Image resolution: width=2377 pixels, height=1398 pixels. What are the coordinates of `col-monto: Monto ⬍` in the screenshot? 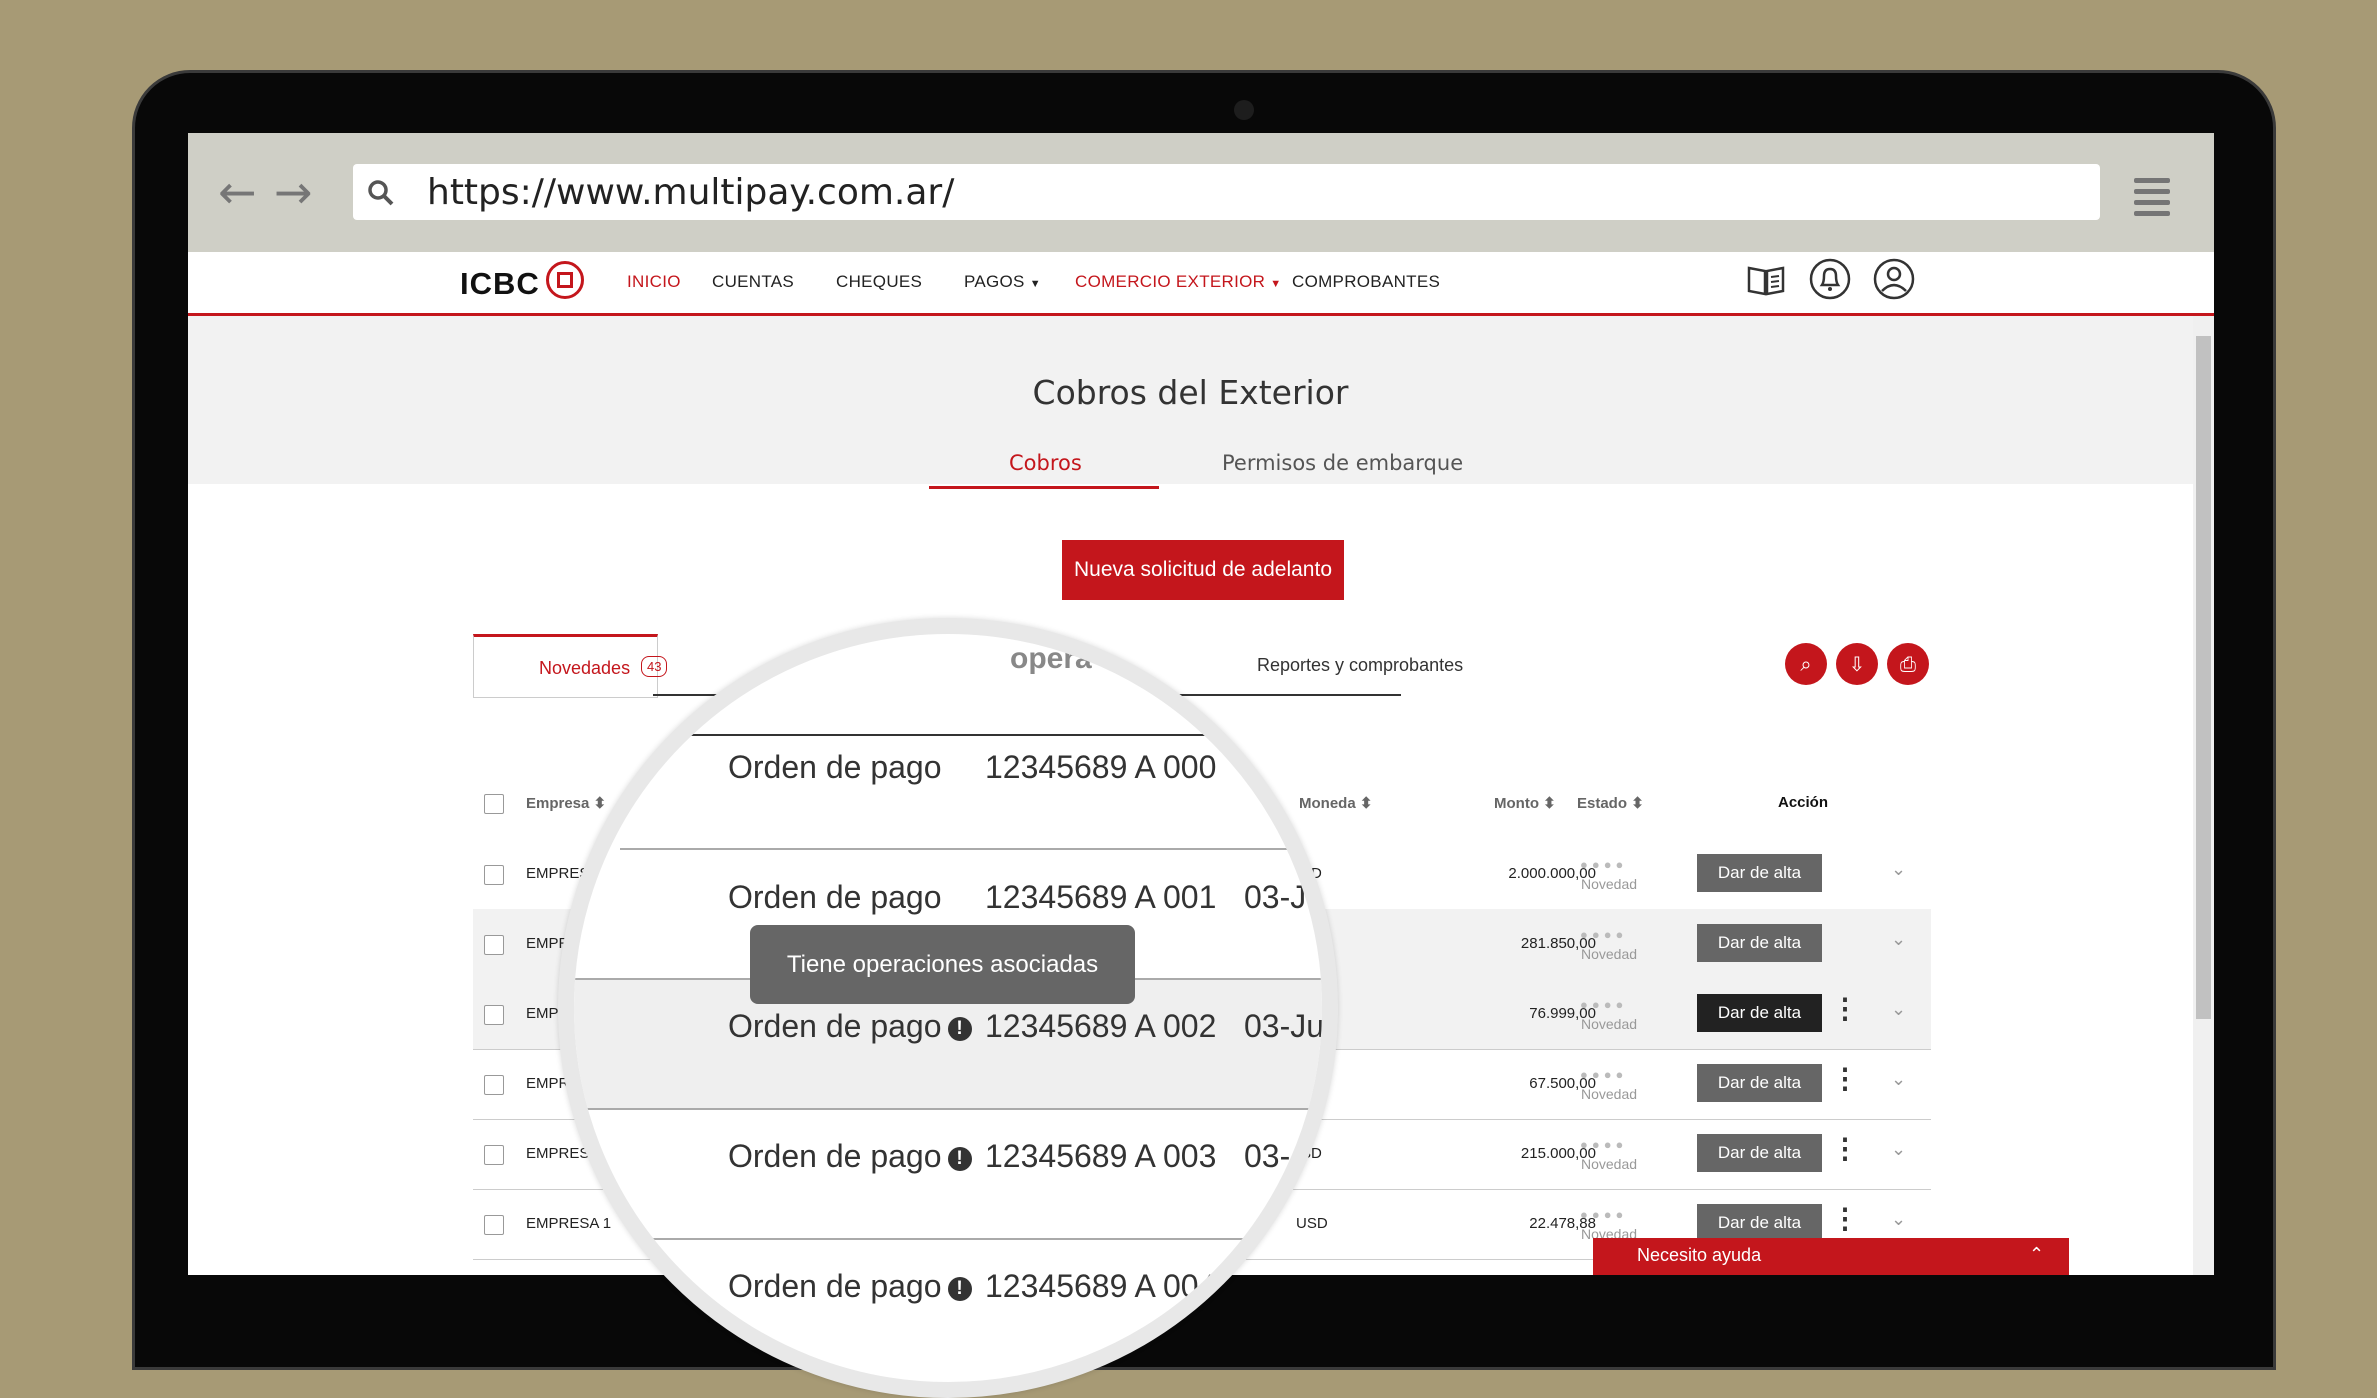 It's located at (1525, 803).